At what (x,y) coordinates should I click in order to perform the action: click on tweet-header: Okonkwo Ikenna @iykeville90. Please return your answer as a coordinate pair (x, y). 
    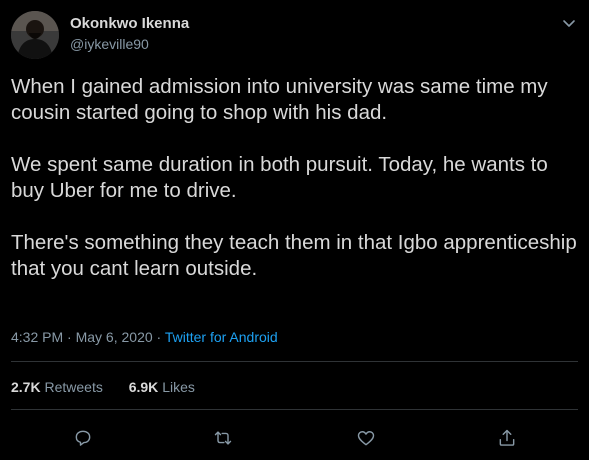
    Looking at the image, I should click on (294, 36).